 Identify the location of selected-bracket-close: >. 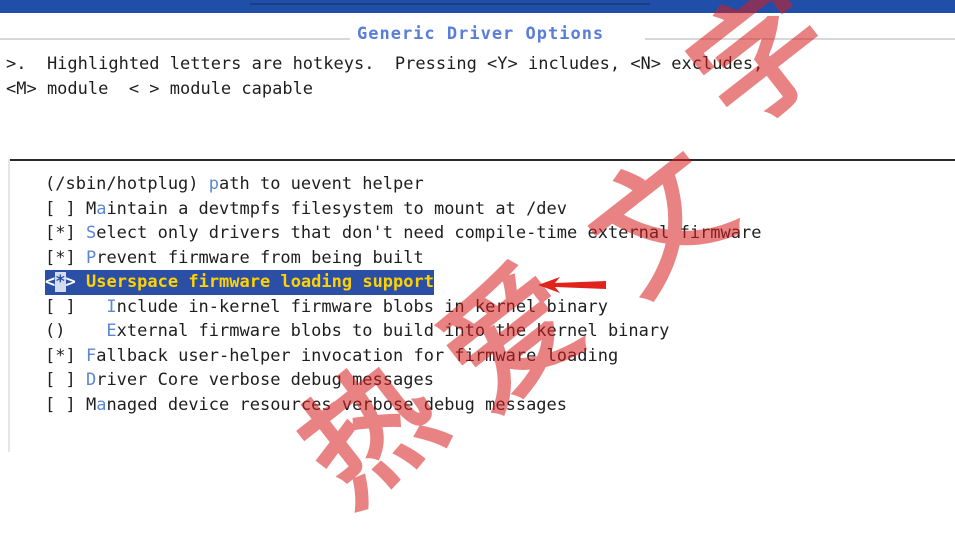
(70, 282).